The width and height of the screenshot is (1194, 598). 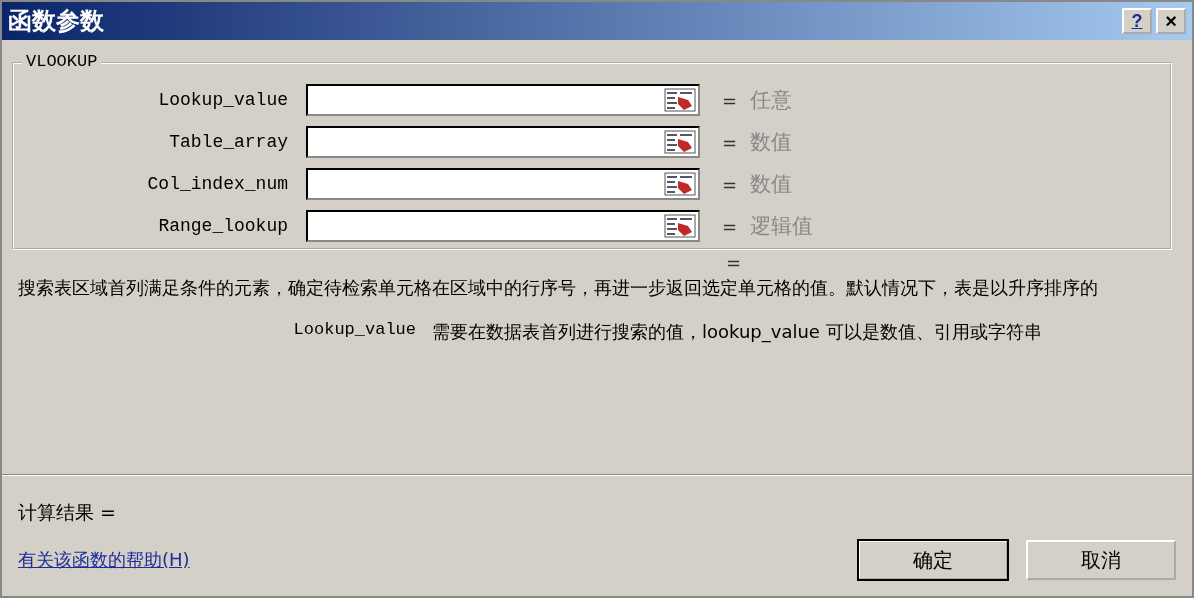 I want to click on argument-label: Table_array, so click(x=228, y=142).